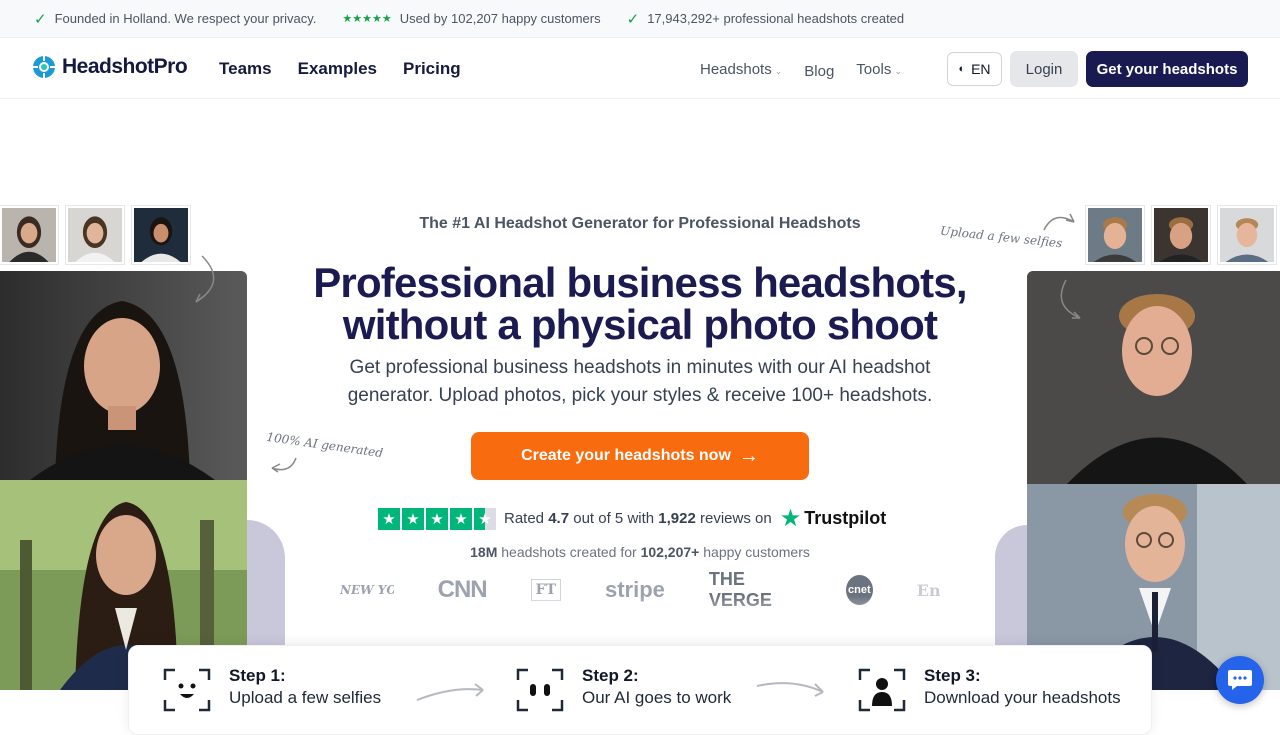  What do you see at coordinates (640, 282) in the screenshot?
I see `hero-title-line-1: Professional business headshots,` at bounding box center [640, 282].